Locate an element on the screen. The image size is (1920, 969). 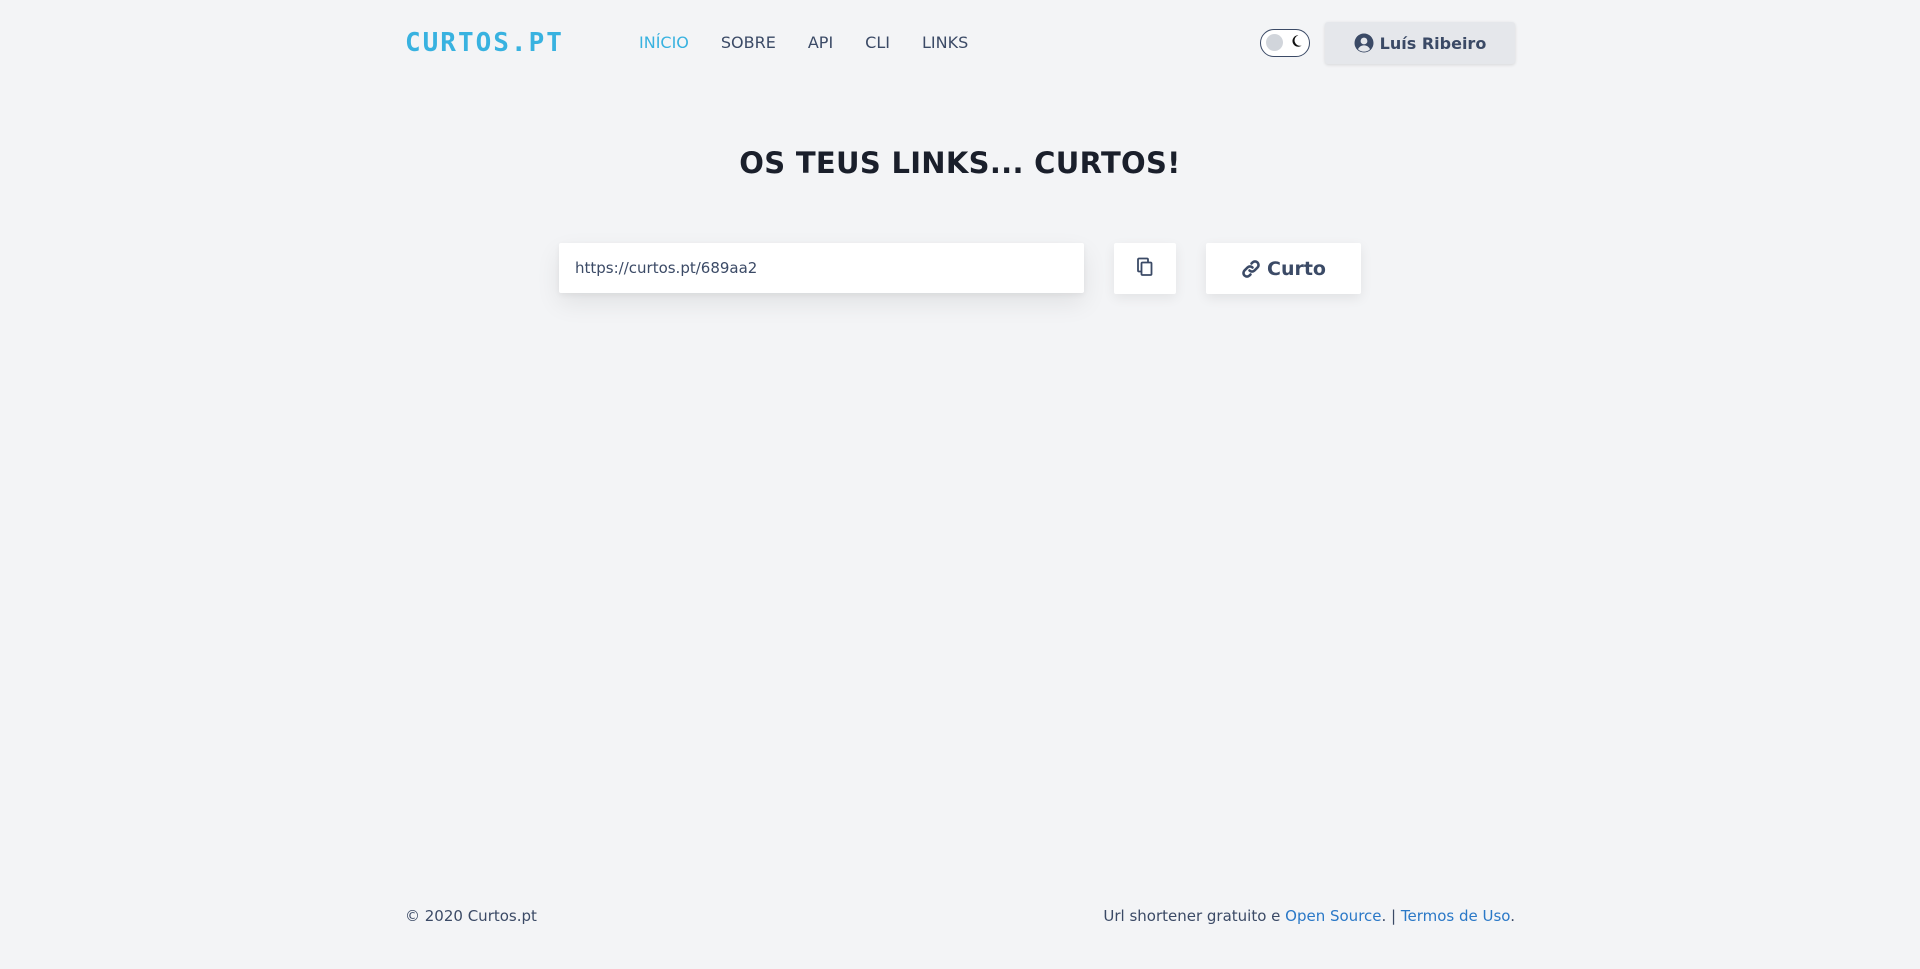
toggle-knob is located at coordinates (1274, 42).